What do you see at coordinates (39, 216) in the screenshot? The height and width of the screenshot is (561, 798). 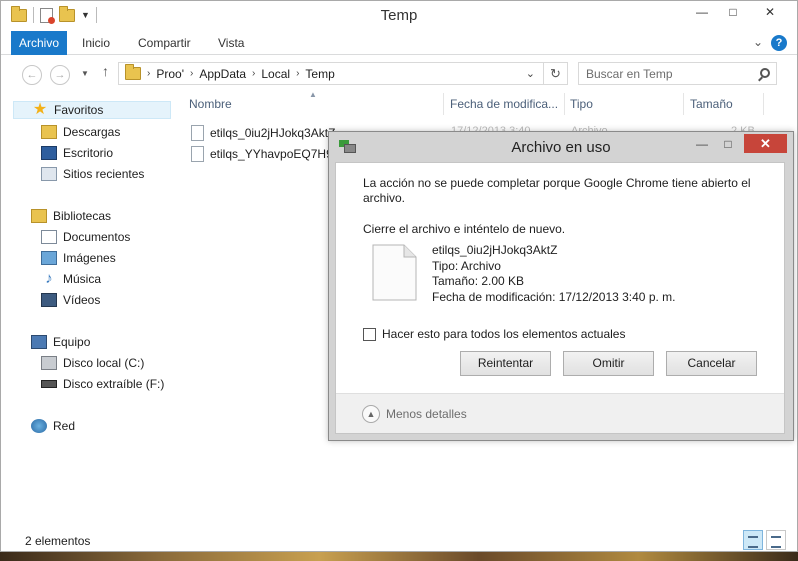 I see `libraries-icon` at bounding box center [39, 216].